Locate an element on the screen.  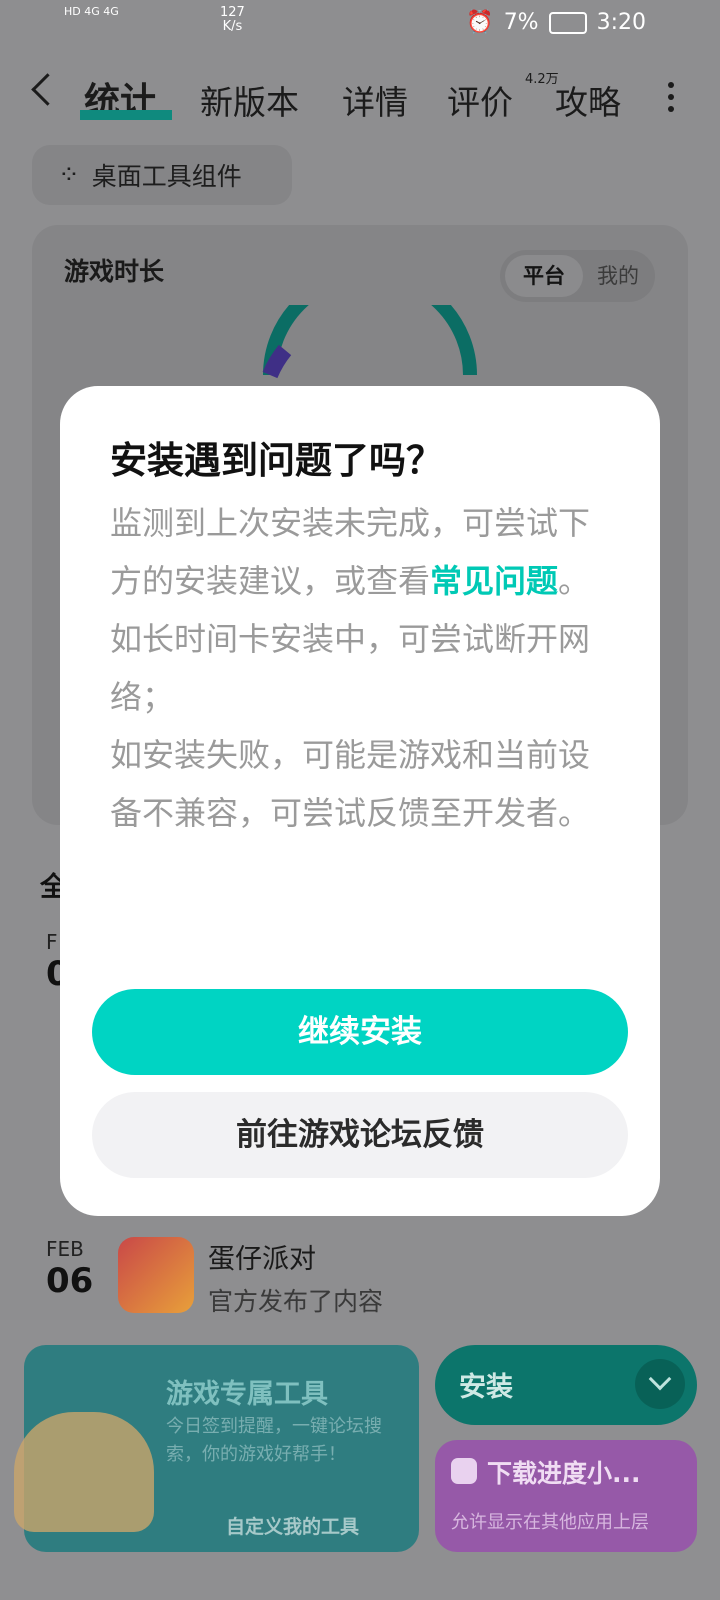
playtime-donut is located at coordinates (369, 342).